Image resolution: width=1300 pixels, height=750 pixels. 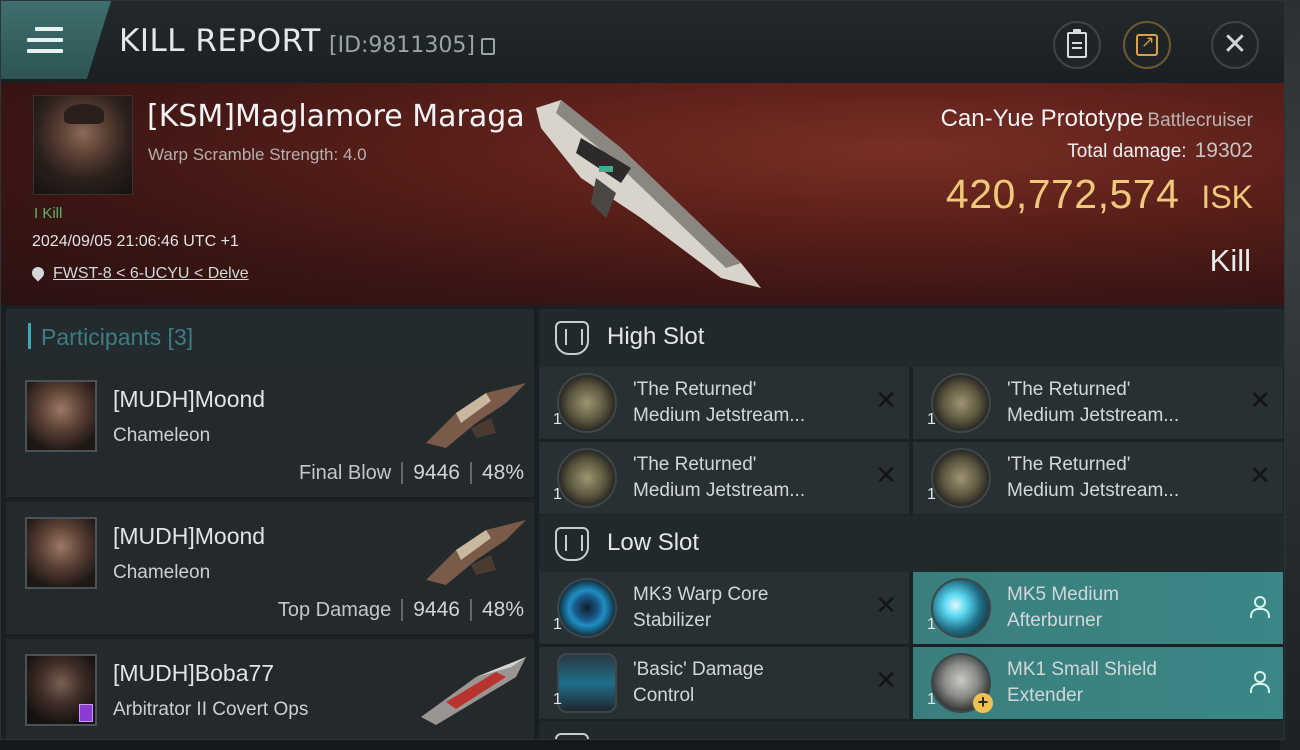 I want to click on total-damage: Total damage: 19302, so click(x=1160, y=151).